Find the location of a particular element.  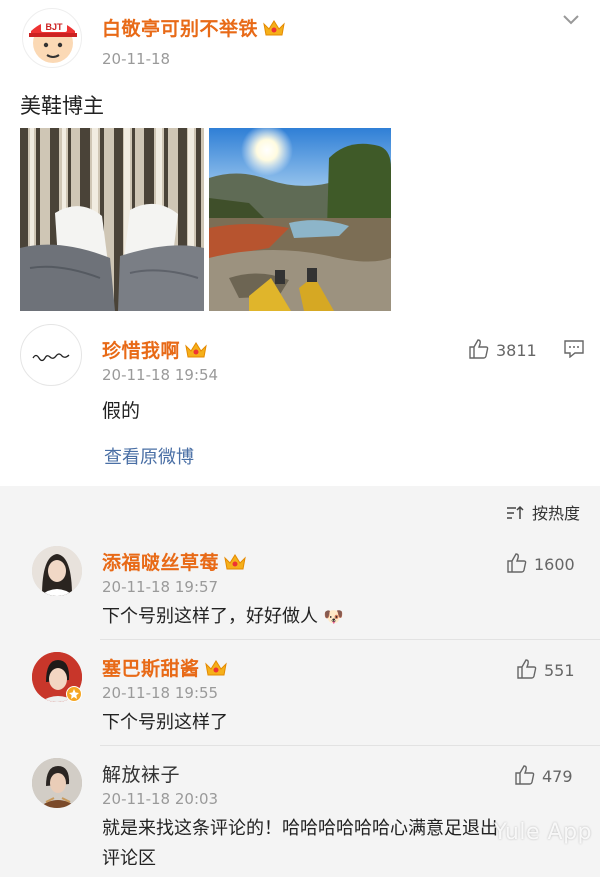

reply-like-button: 551 is located at coordinates (545, 669).